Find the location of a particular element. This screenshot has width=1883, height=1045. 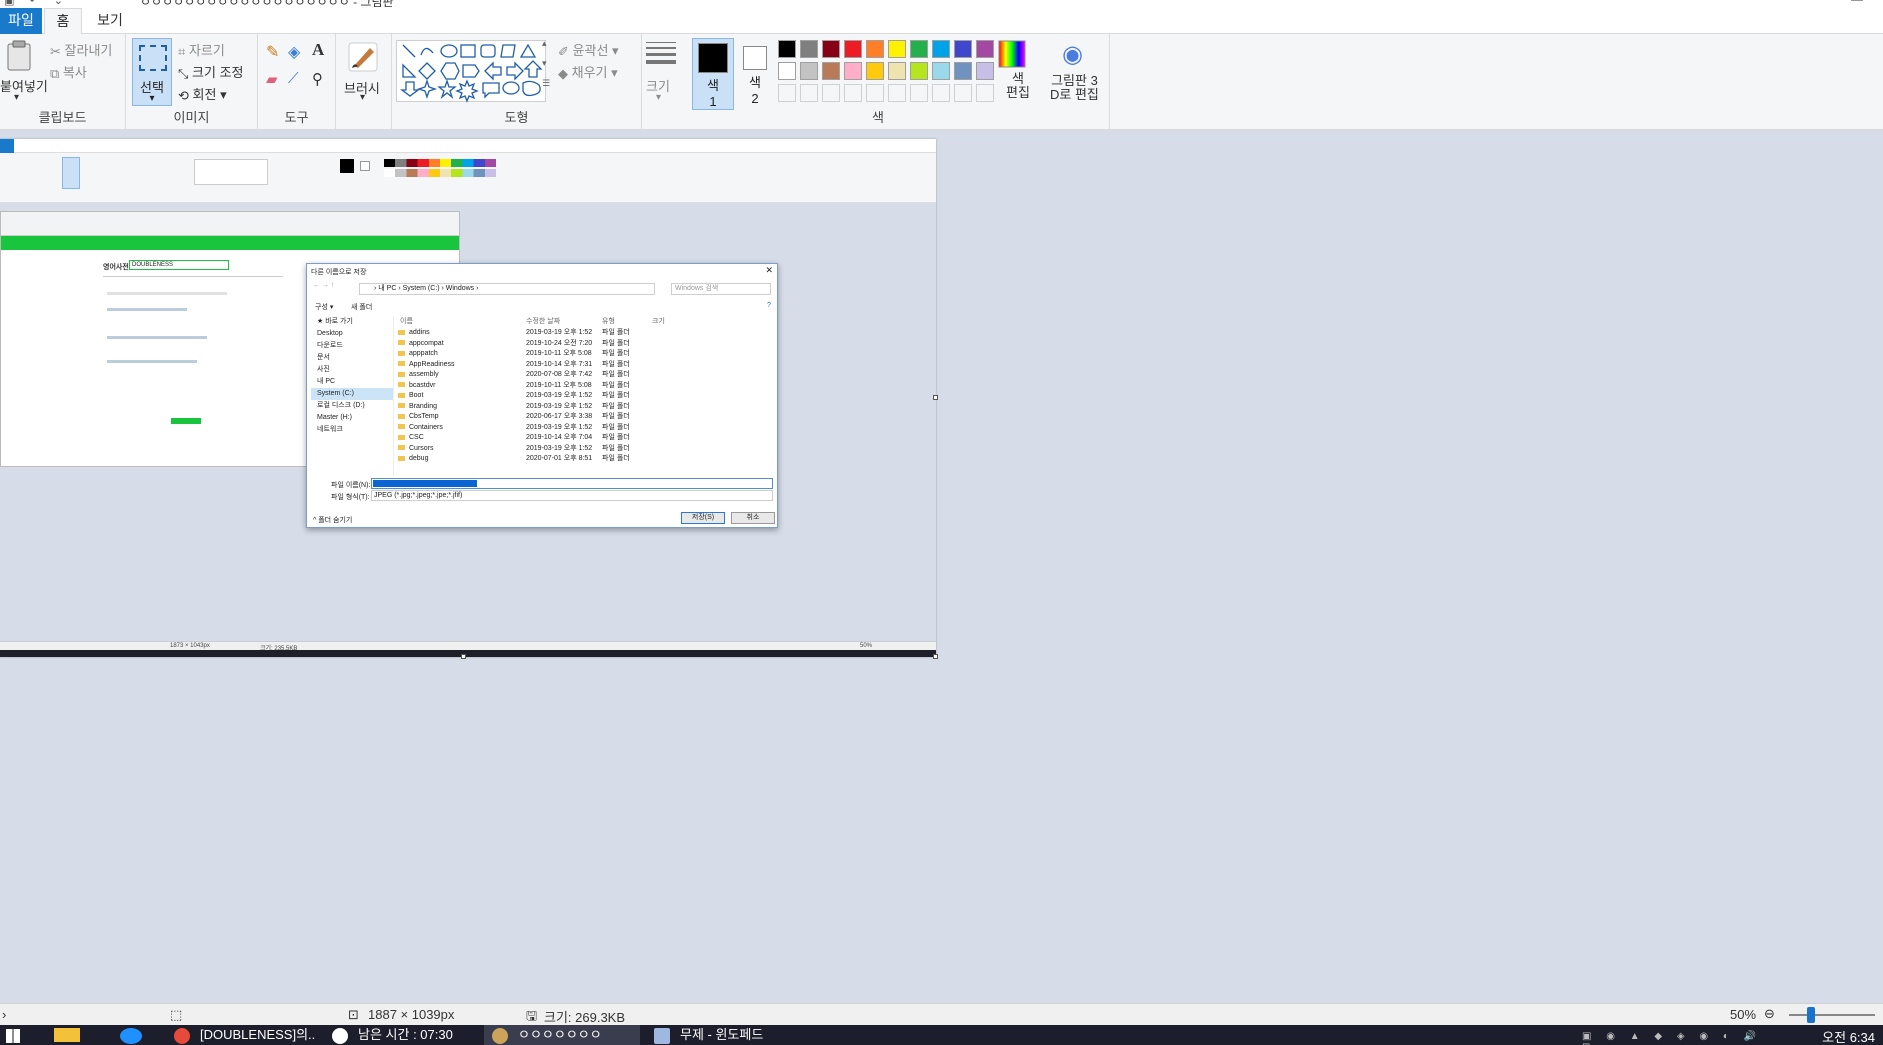

text-icon: A is located at coordinates (318, 50).